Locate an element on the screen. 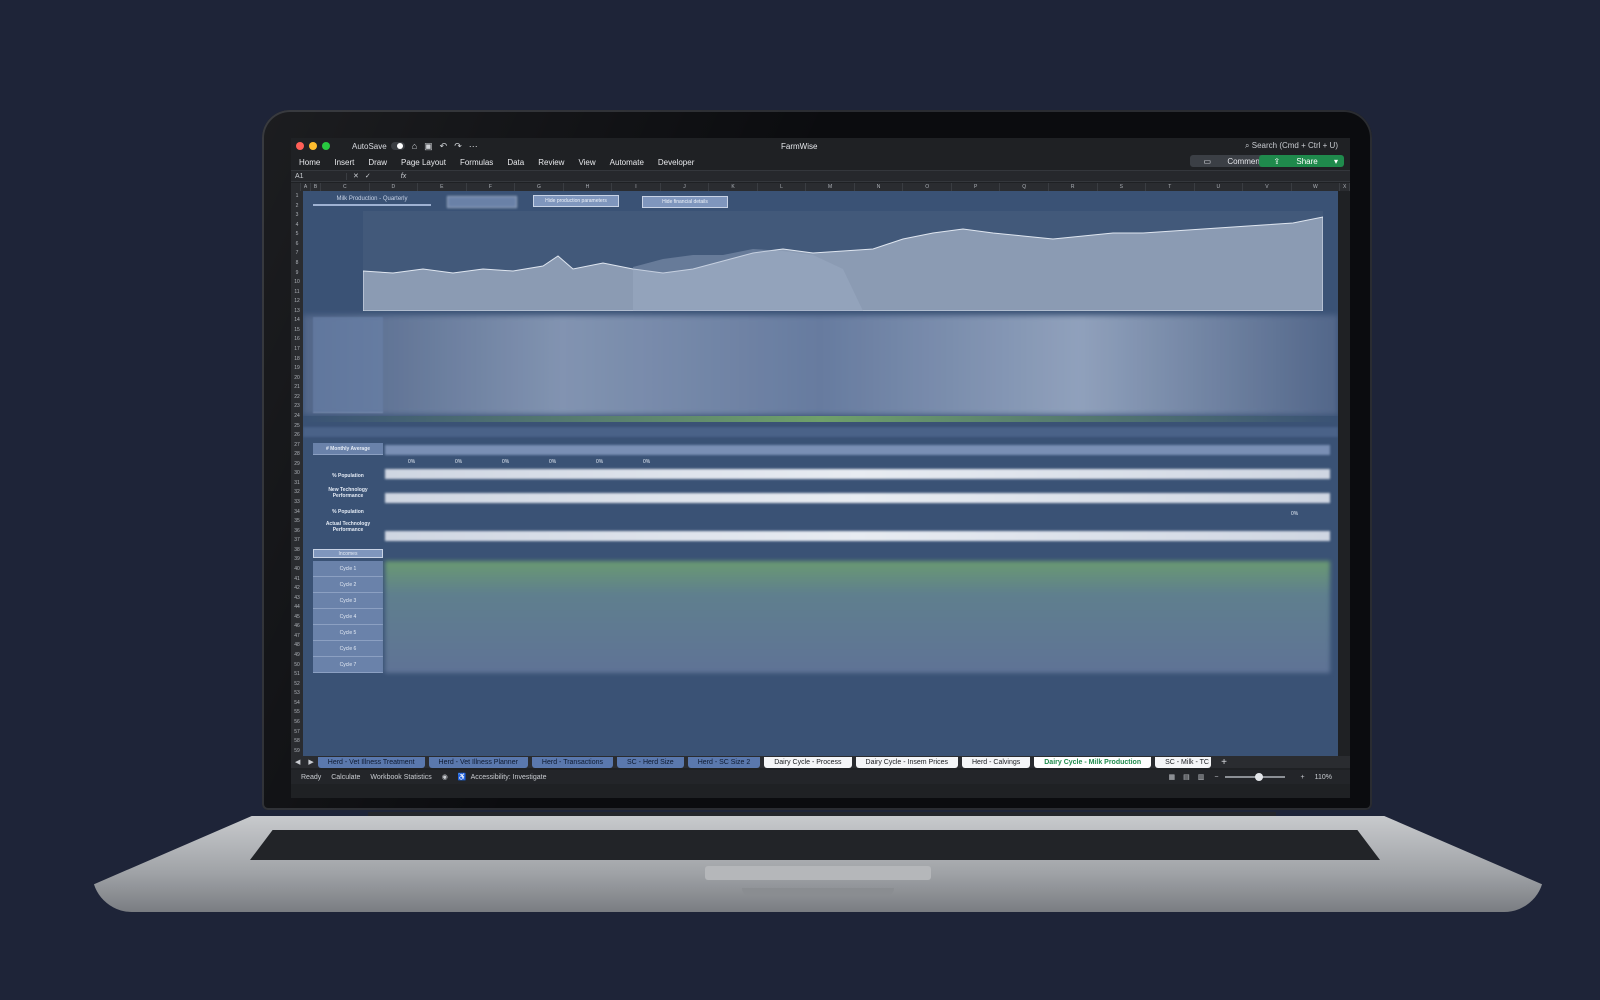 This screenshot has height=1000, width=1600. normal-view-icon: ▦ is located at coordinates (1172, 777).